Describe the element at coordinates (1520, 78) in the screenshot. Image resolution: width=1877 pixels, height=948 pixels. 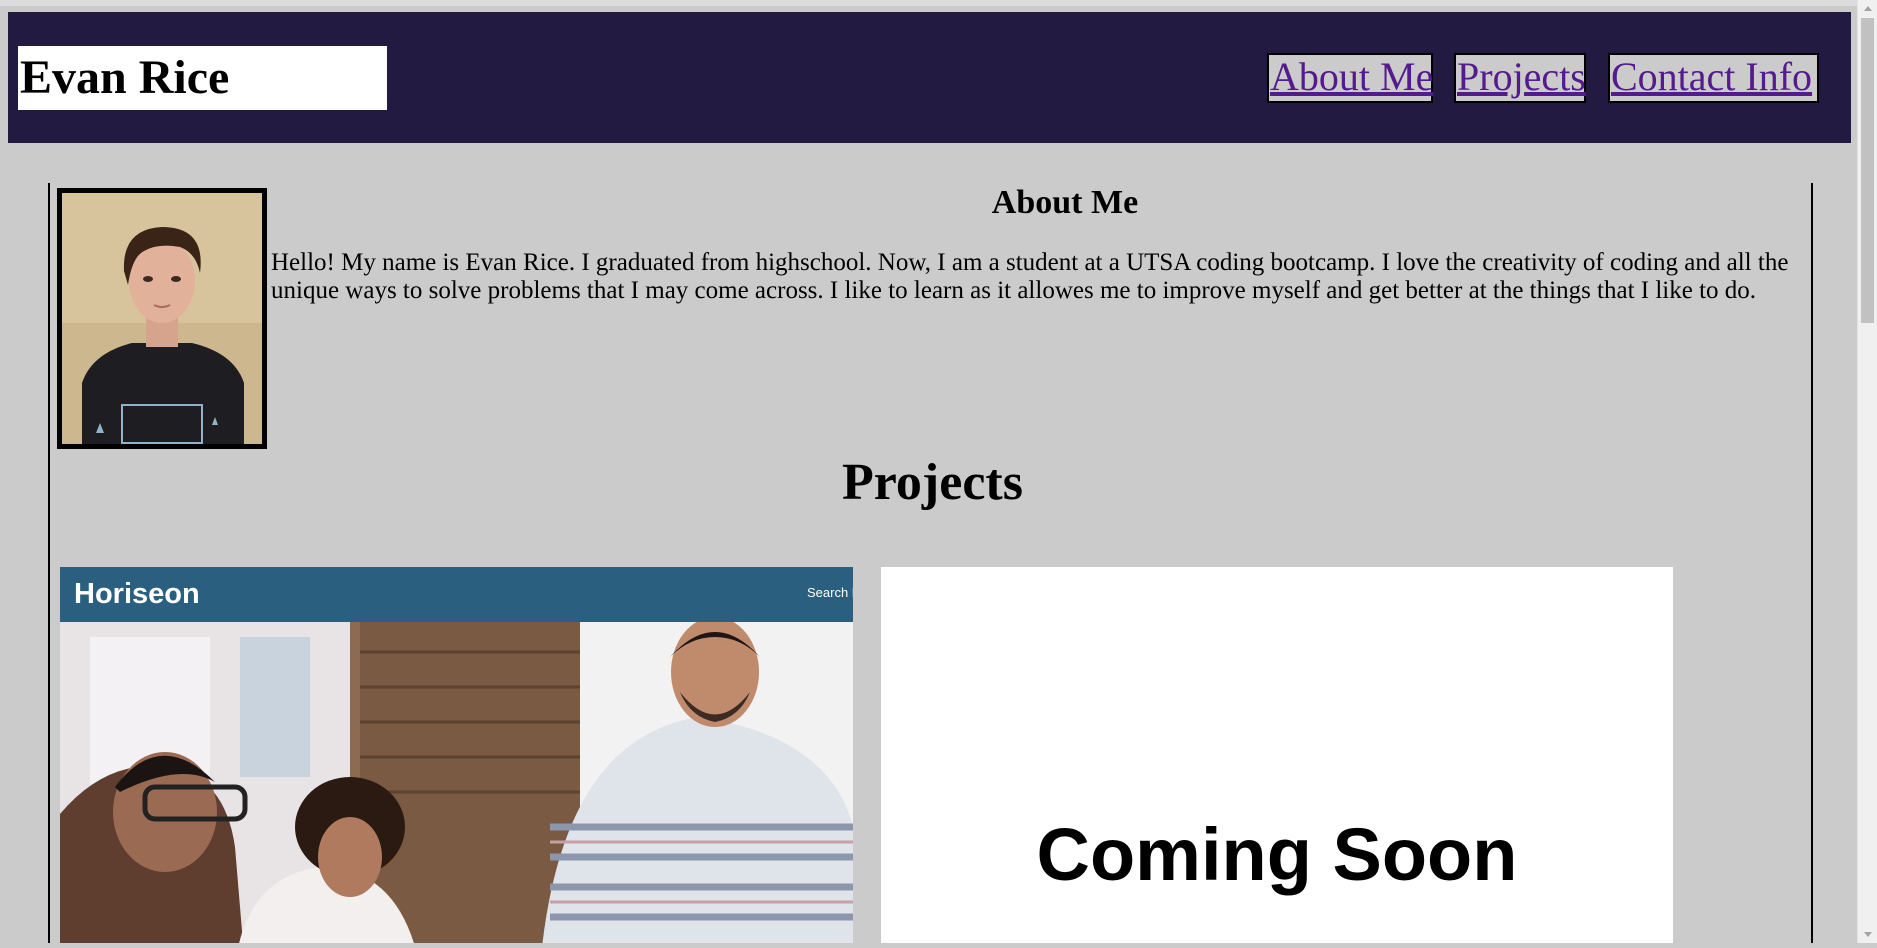
I see `nav-link-projects: Projects` at that location.